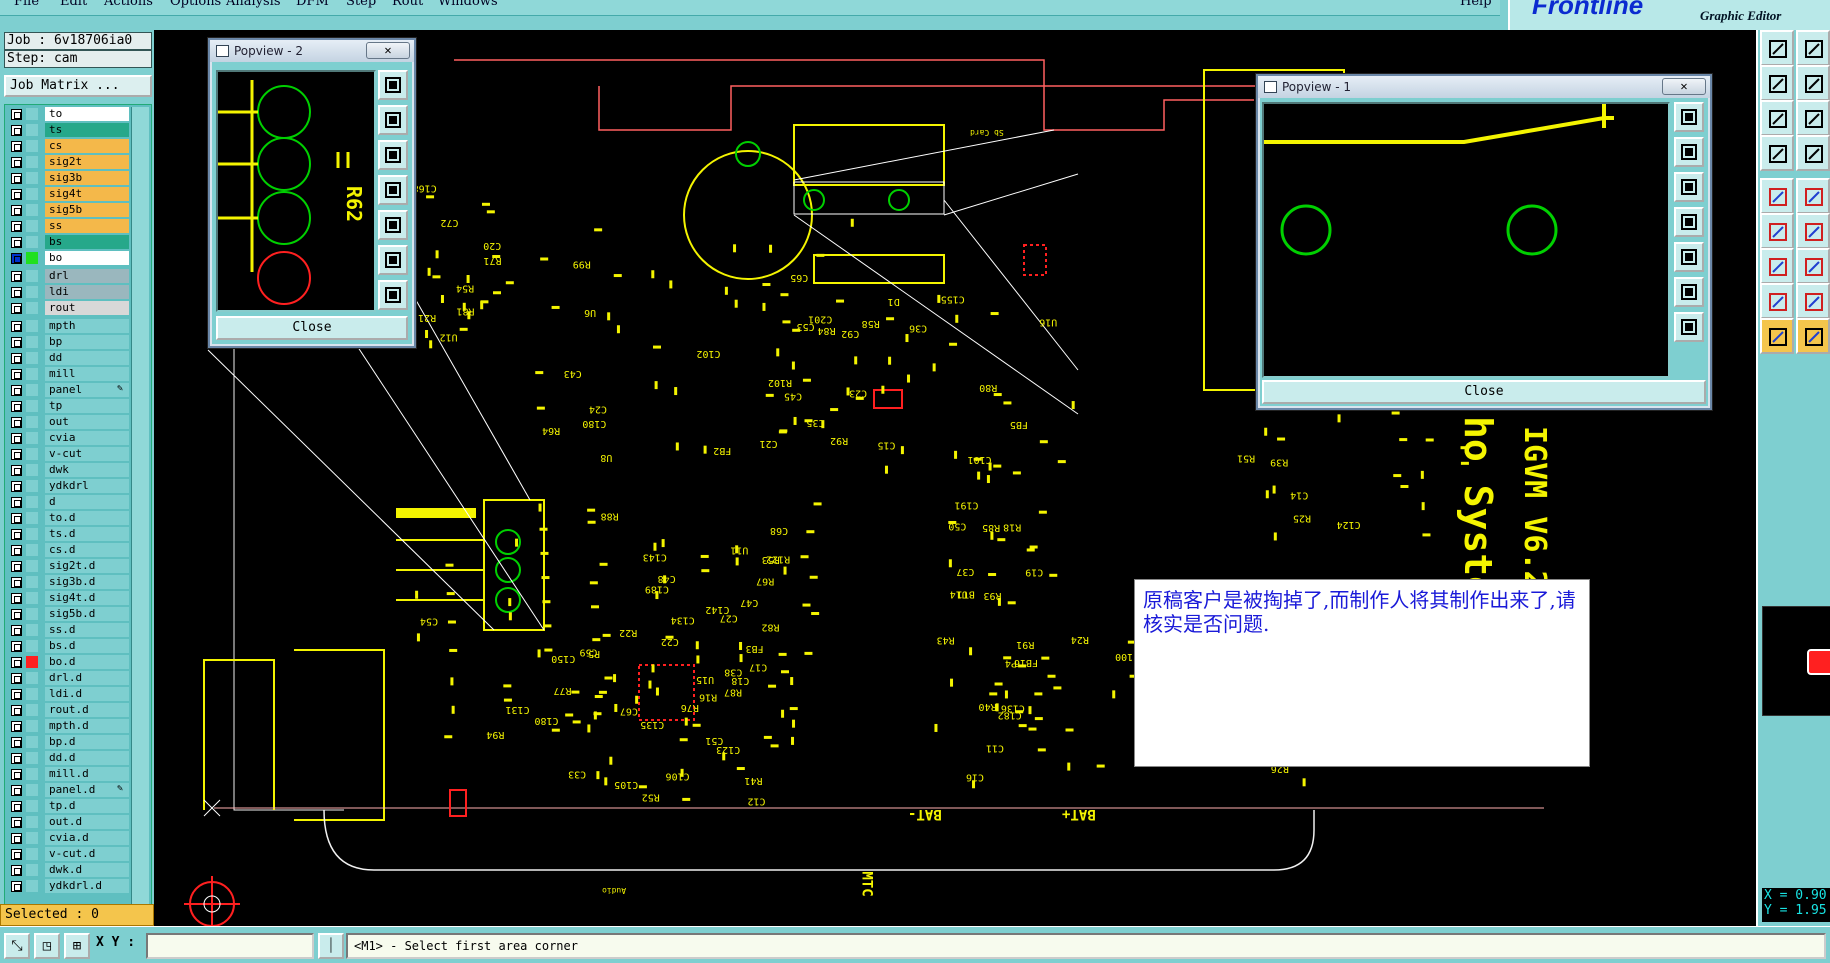 The height and width of the screenshot is (963, 1830). I want to click on layers-icon, so click(1777, 153).